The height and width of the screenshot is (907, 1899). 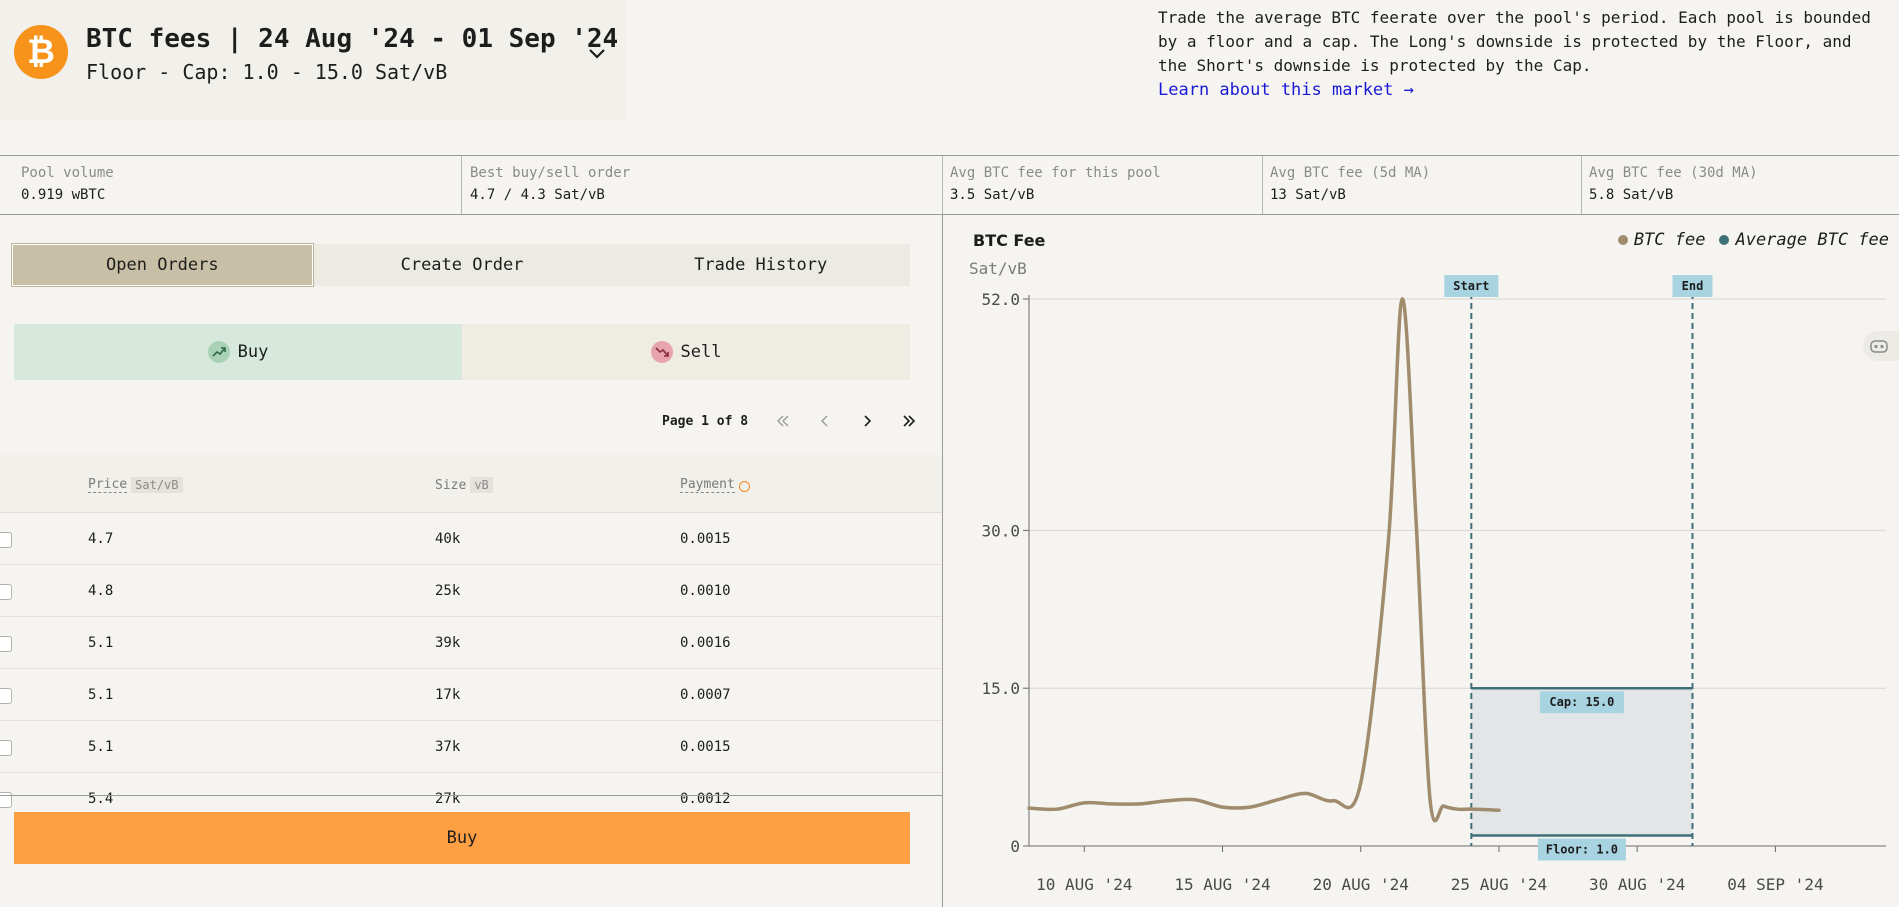 I want to click on floor-label: Floor: 1.0, so click(x=1582, y=849).